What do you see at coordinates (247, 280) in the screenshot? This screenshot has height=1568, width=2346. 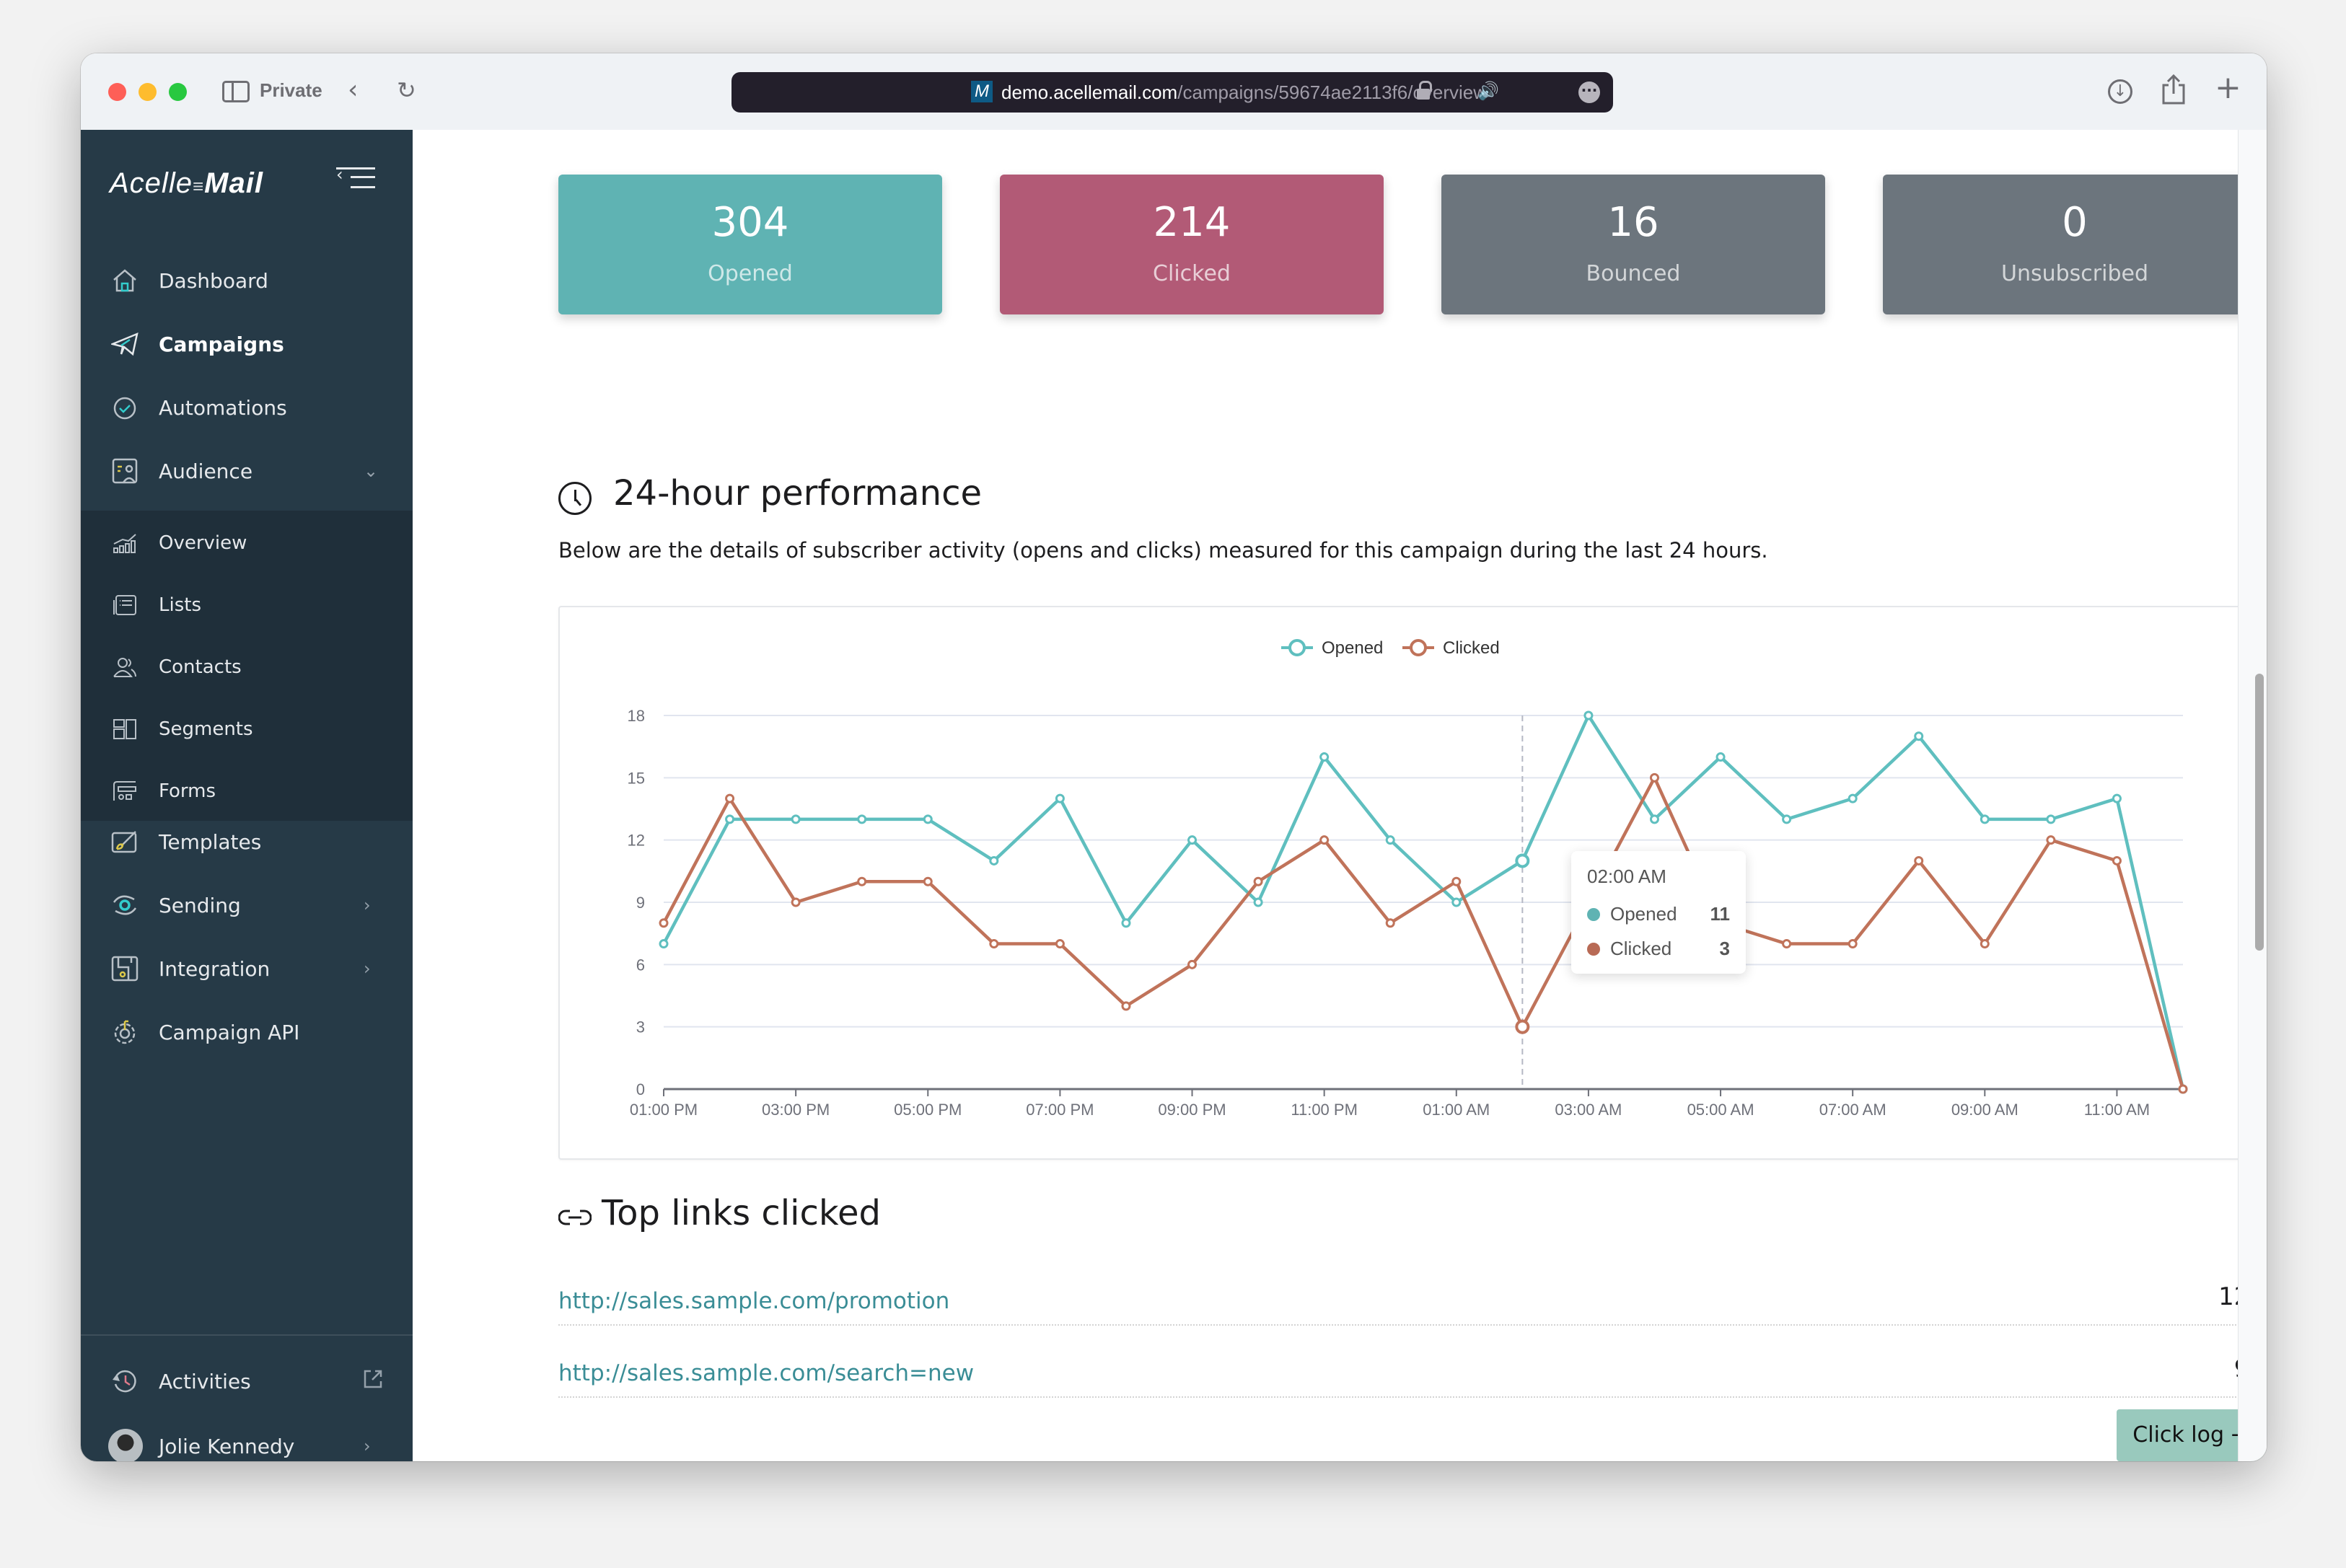 I see `sidebar-item-dashboard: Dashboard` at bounding box center [247, 280].